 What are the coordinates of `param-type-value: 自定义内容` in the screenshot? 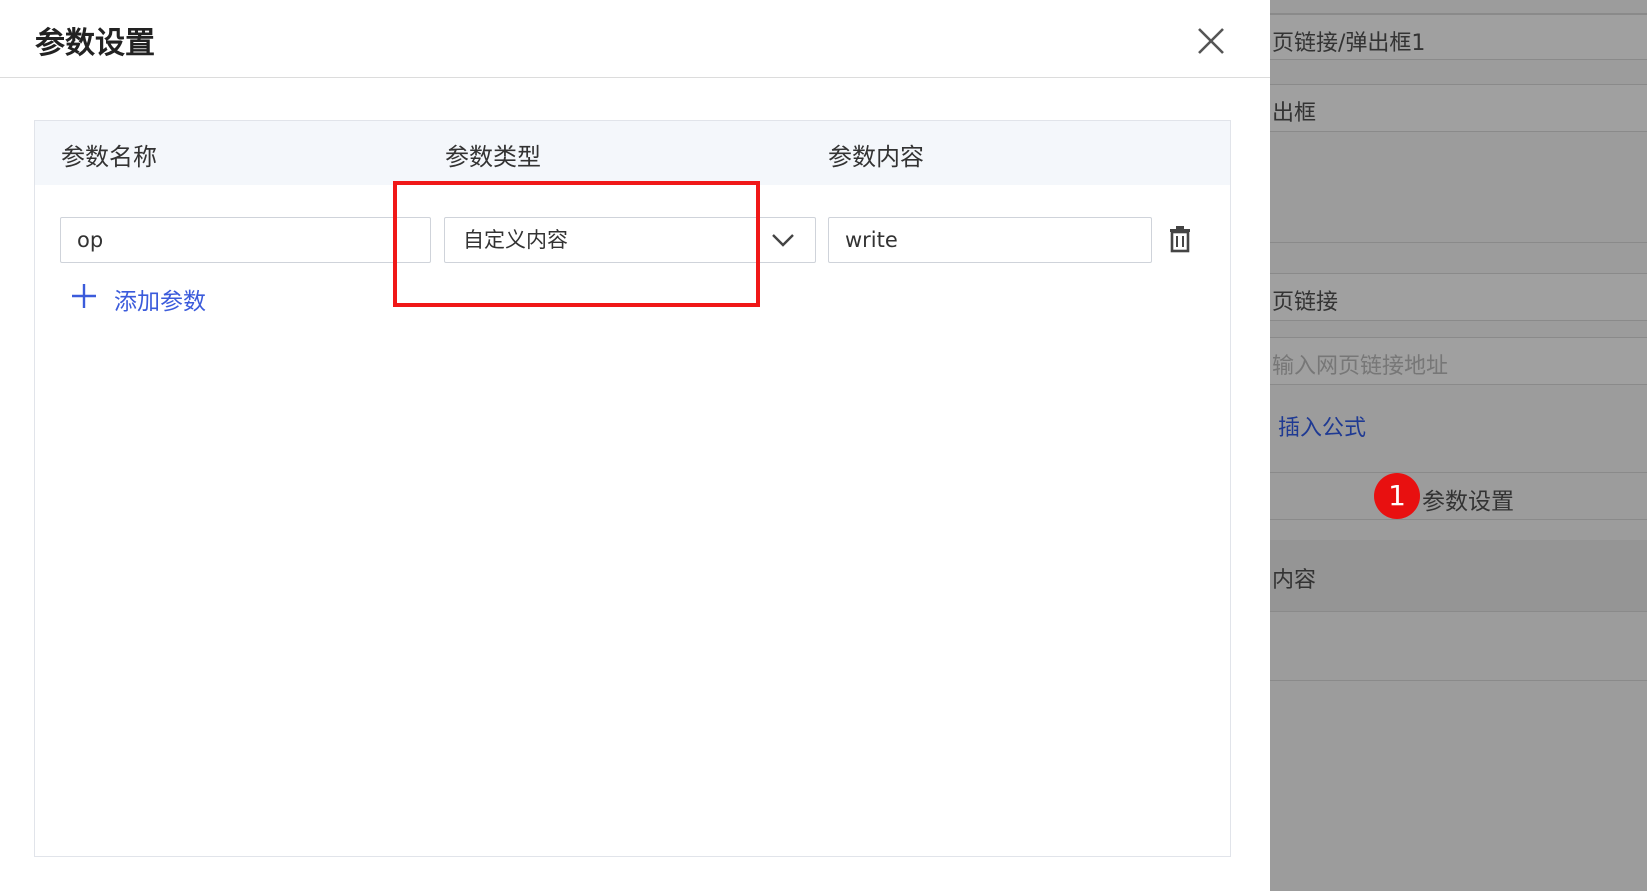 It's located at (515, 240).